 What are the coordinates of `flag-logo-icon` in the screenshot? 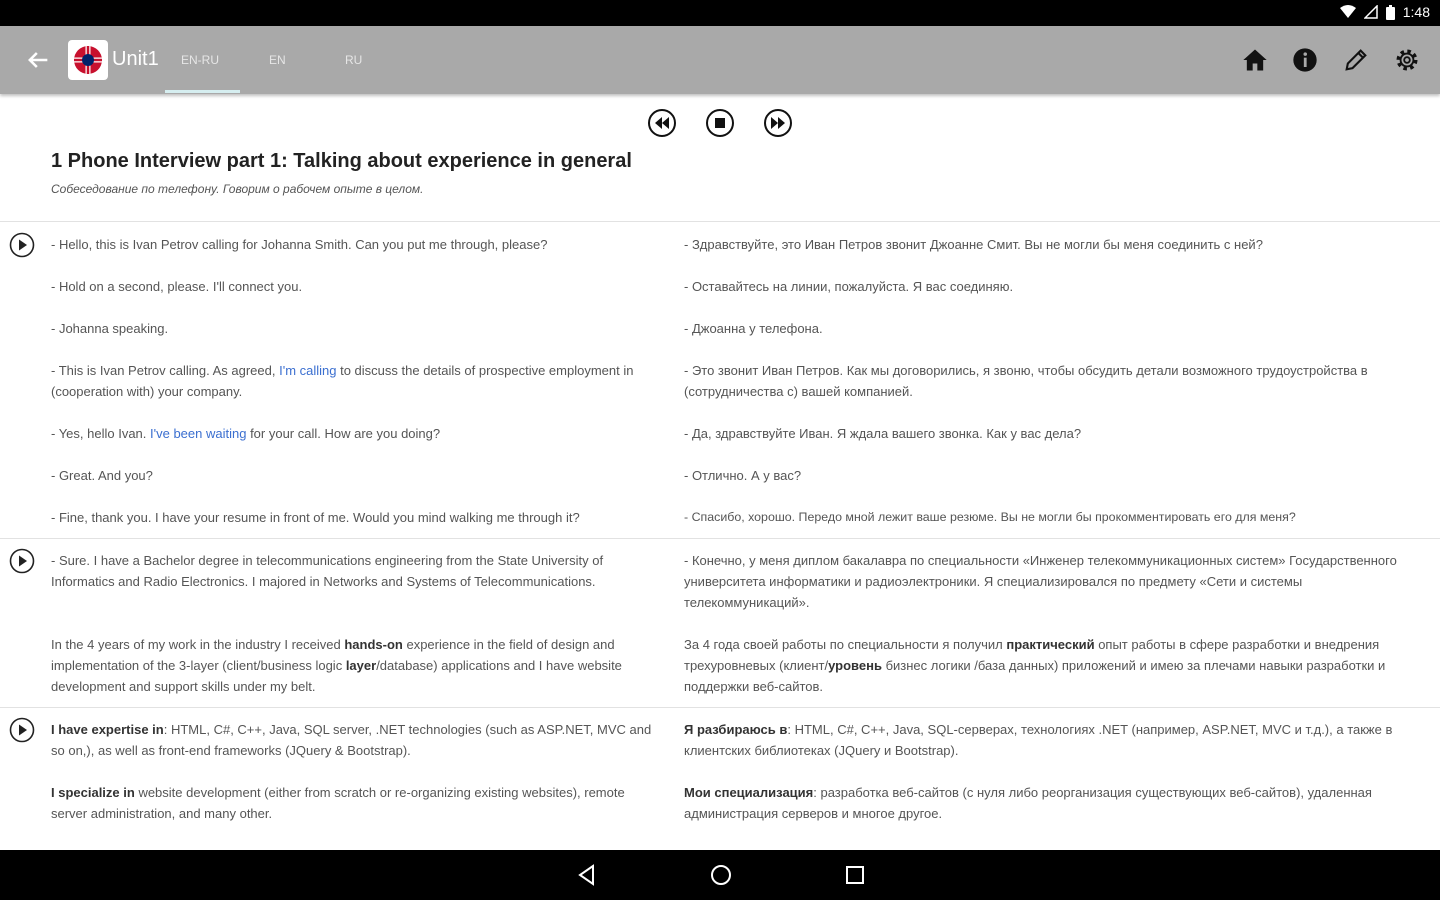 It's located at (88, 60).